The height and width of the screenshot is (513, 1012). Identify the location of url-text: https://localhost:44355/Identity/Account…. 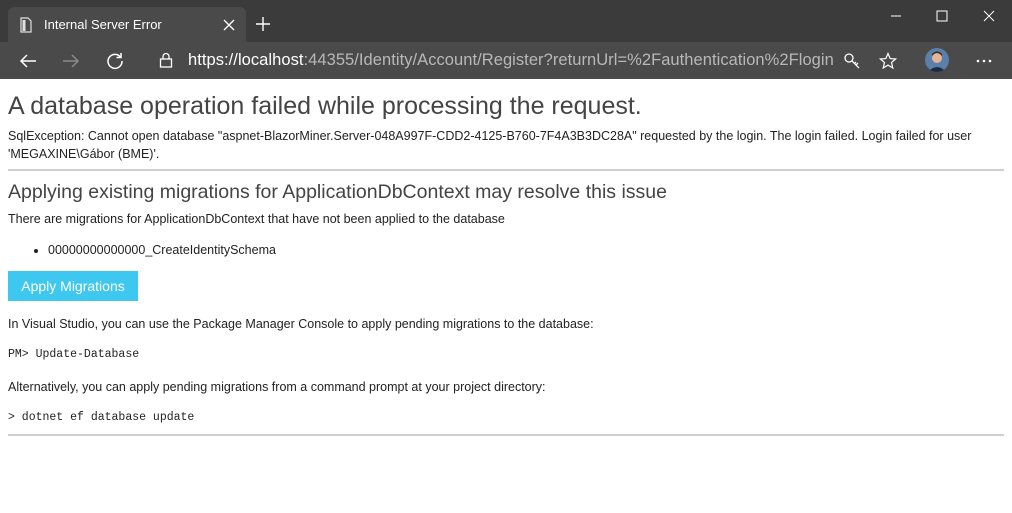
(511, 60).